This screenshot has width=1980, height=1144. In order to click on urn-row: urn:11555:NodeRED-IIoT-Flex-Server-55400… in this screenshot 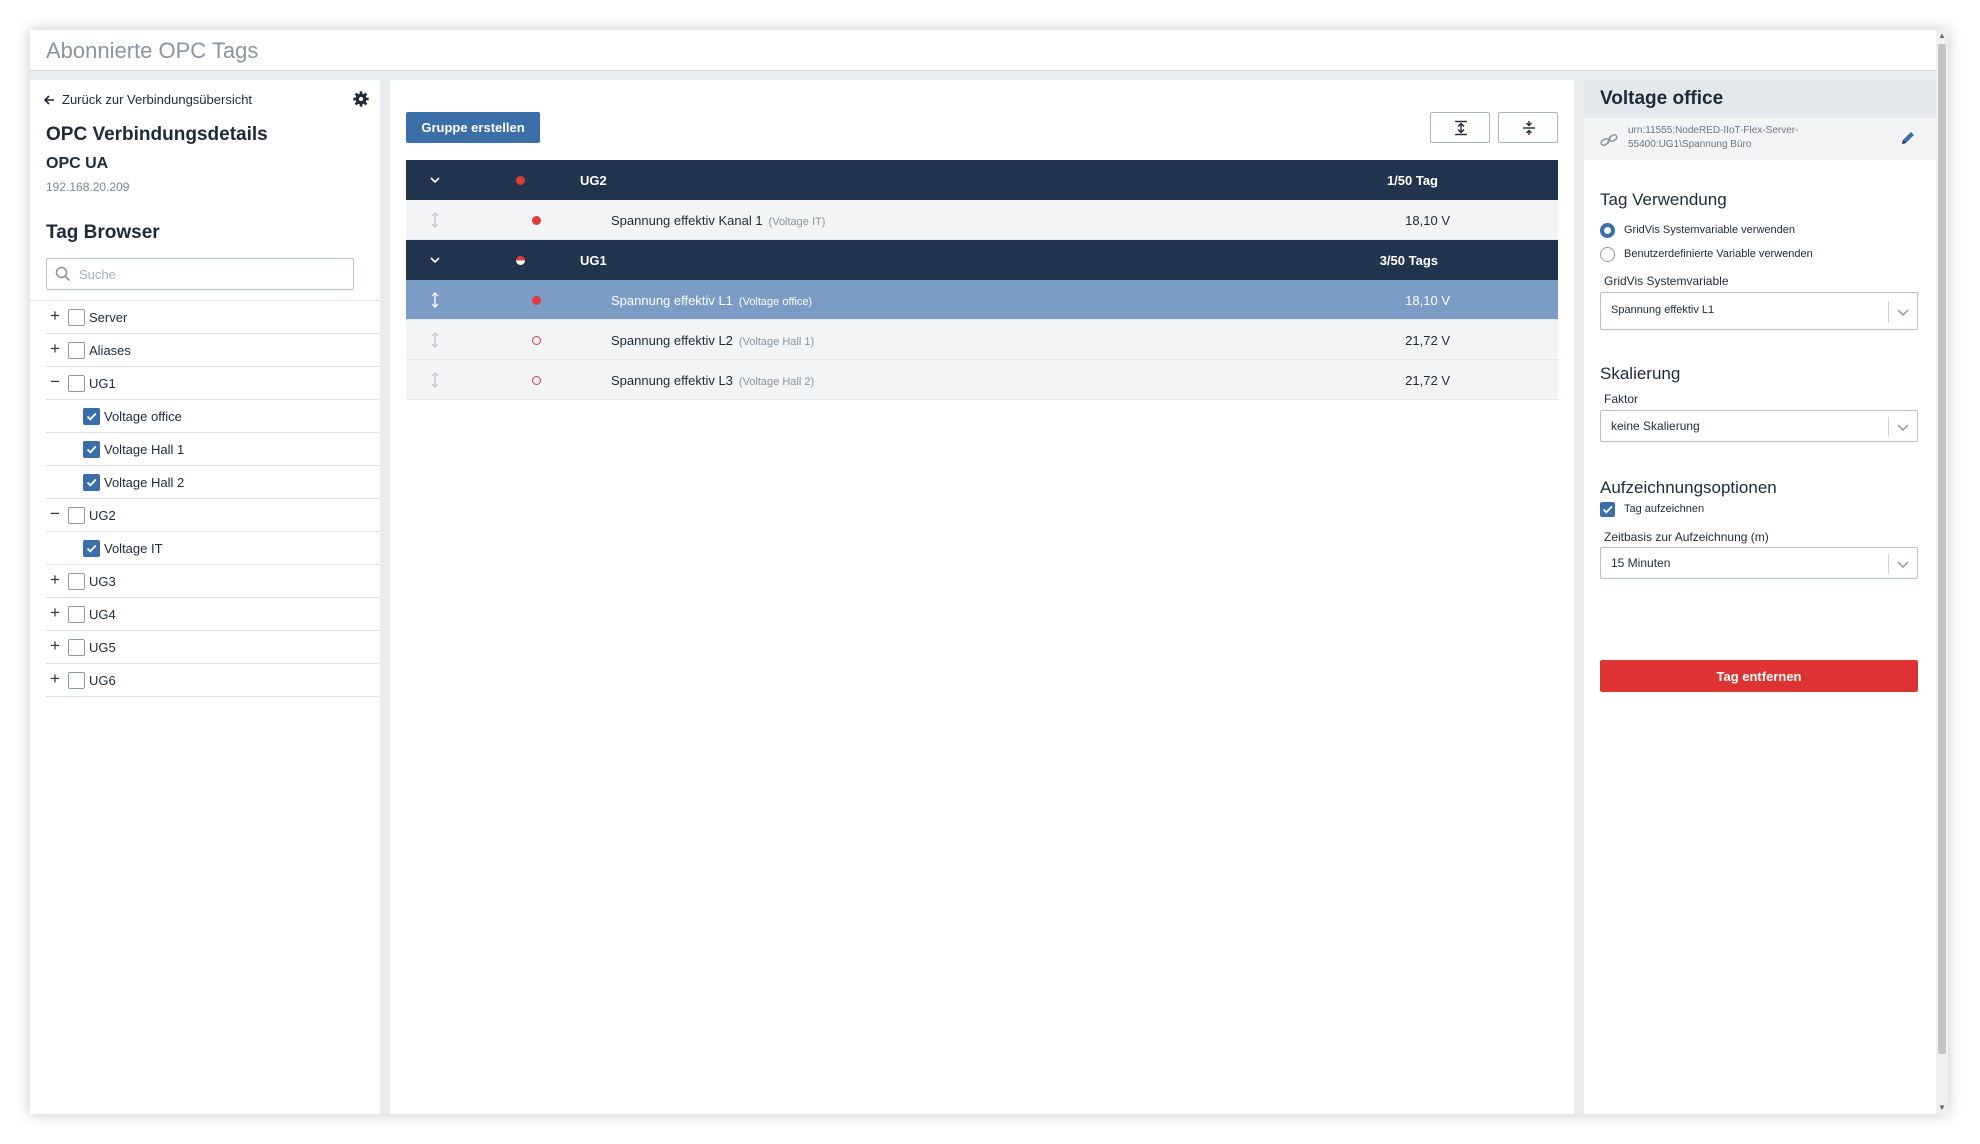, I will do `click(1760, 139)`.